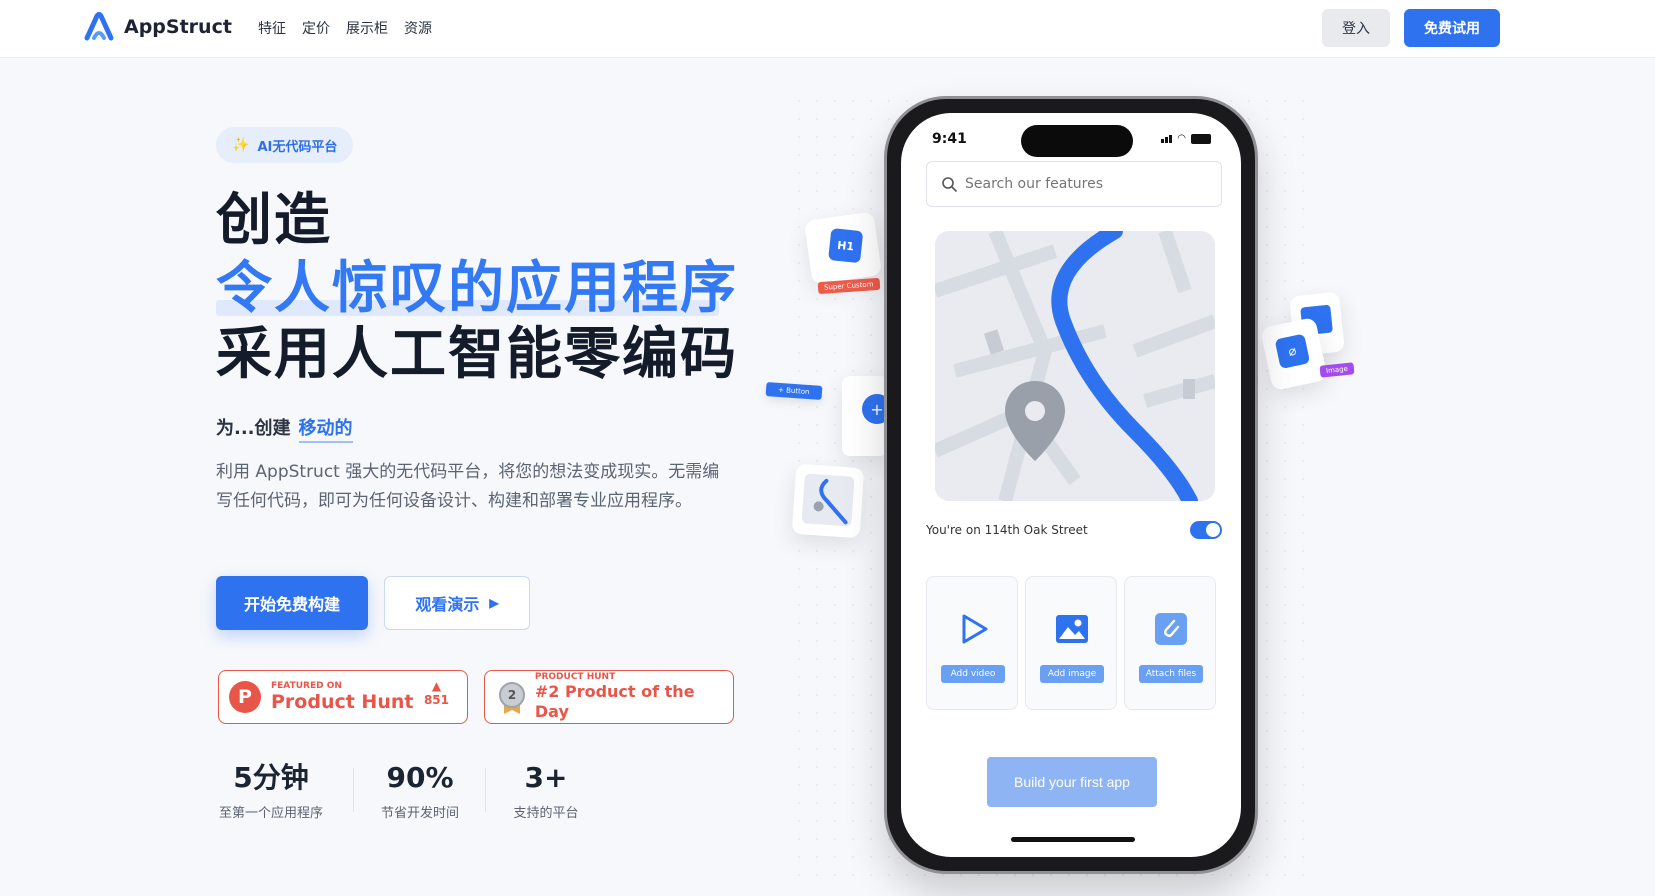 The width and height of the screenshot is (1655, 896). I want to click on location-toggle, so click(1206, 530).